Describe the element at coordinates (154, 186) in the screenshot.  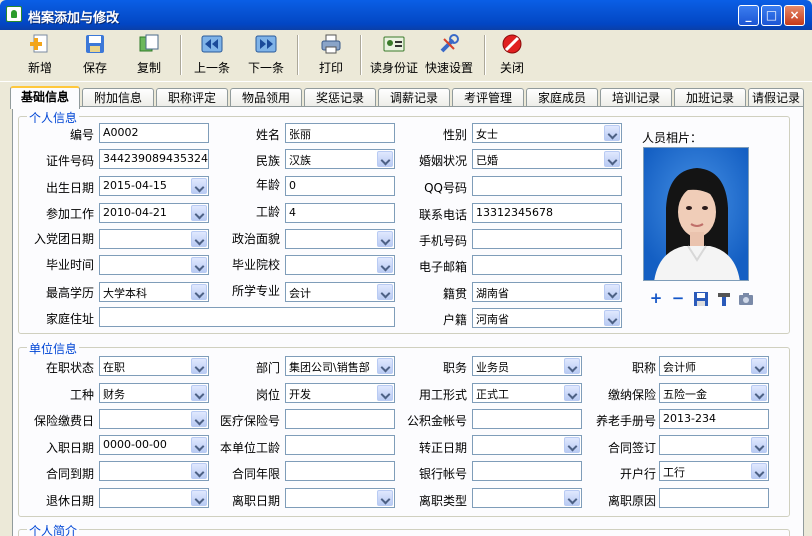
I see `birthdate-picker: 2015-04-15` at that location.